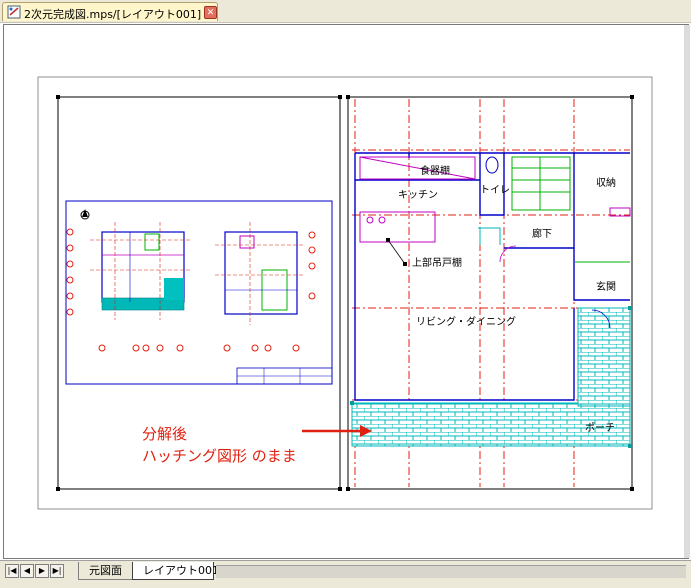 Image resolution: width=691 pixels, height=588 pixels. I want to click on tab-original-drawing: 元図面, so click(108, 571).